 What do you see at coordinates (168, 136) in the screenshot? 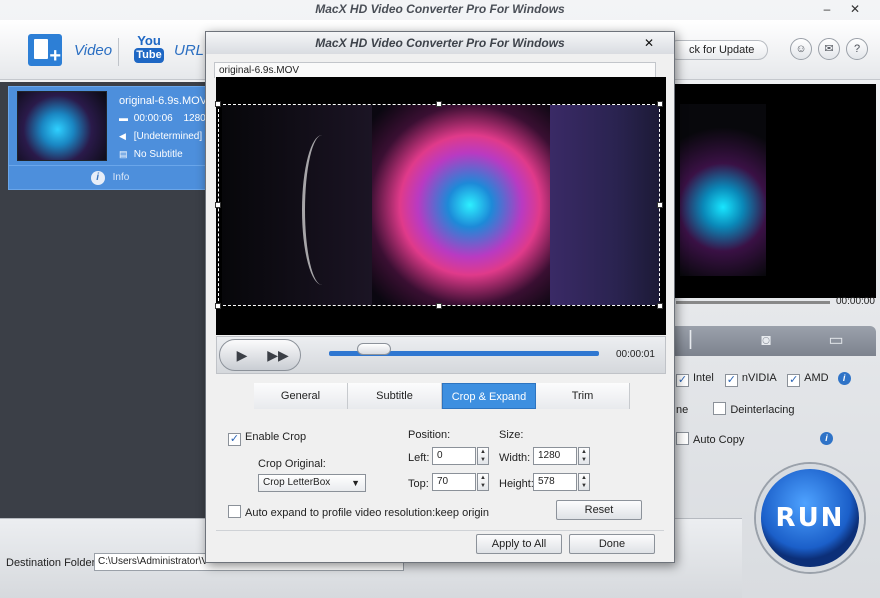
I see `file-audio-track: [Undetermined]` at bounding box center [168, 136].